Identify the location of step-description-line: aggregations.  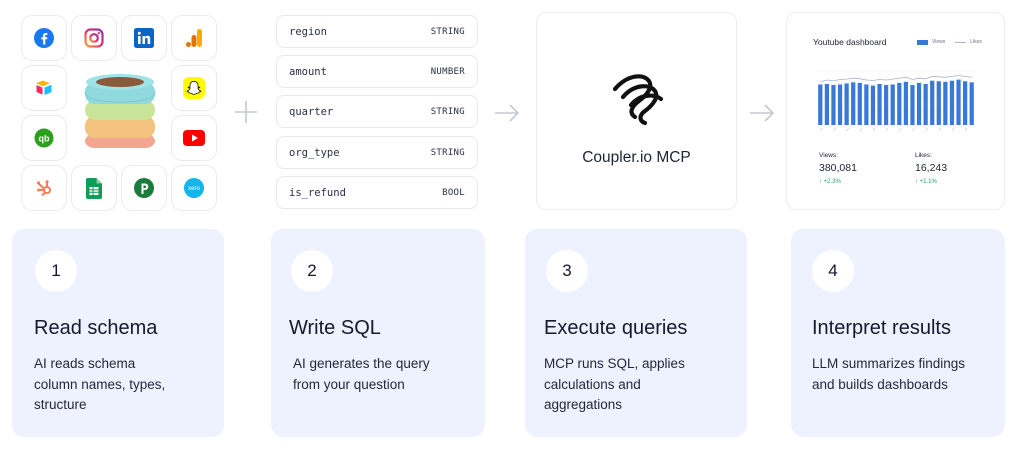
(583, 404).